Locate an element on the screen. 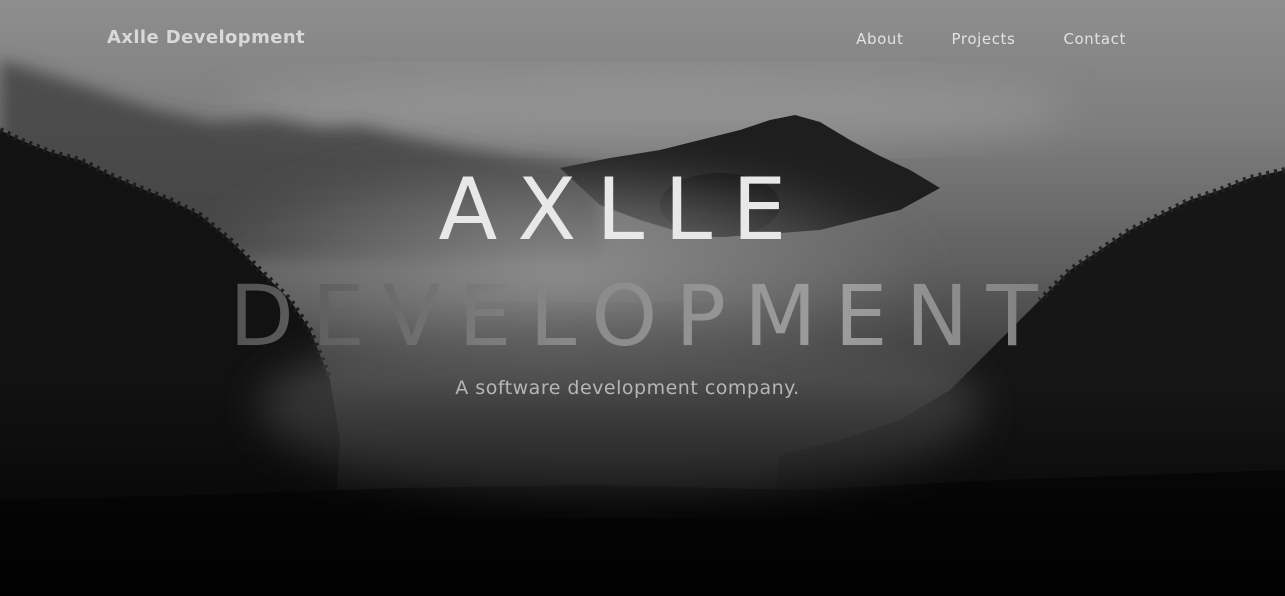  nav-link-projects: Projects is located at coordinates (984, 39).